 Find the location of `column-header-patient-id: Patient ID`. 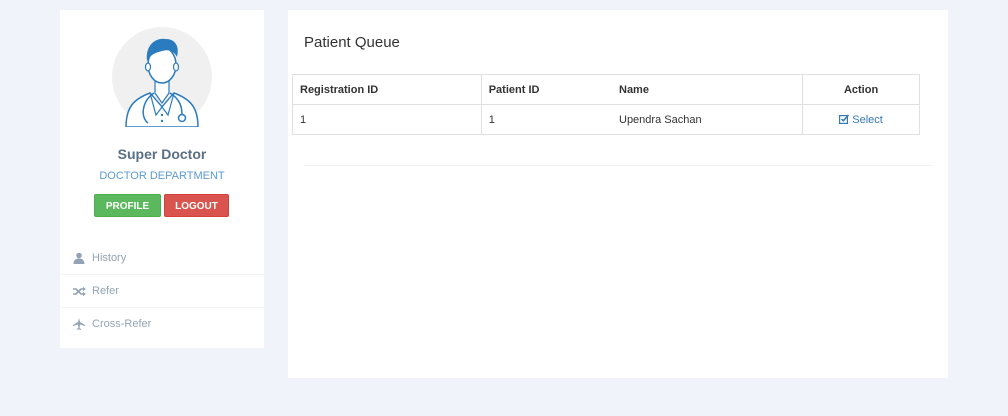

column-header-patient-id: Patient ID is located at coordinates (546, 89).